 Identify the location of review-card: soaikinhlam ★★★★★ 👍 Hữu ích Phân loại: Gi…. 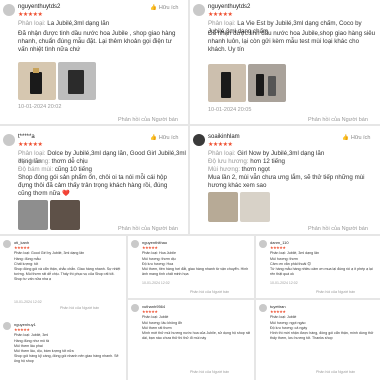
(285, 180).